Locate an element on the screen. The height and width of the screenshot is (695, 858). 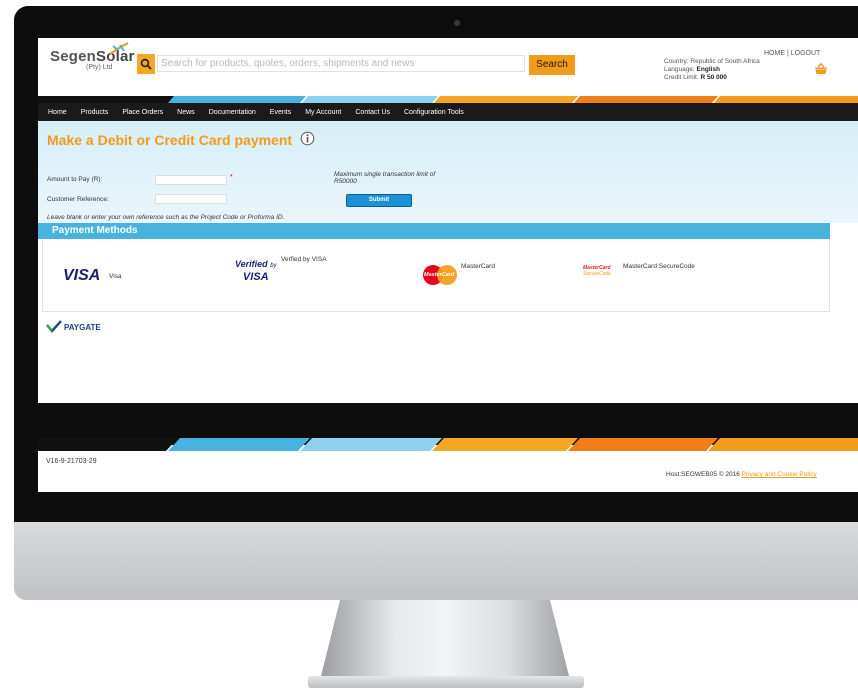
search-icon is located at coordinates (146, 64).